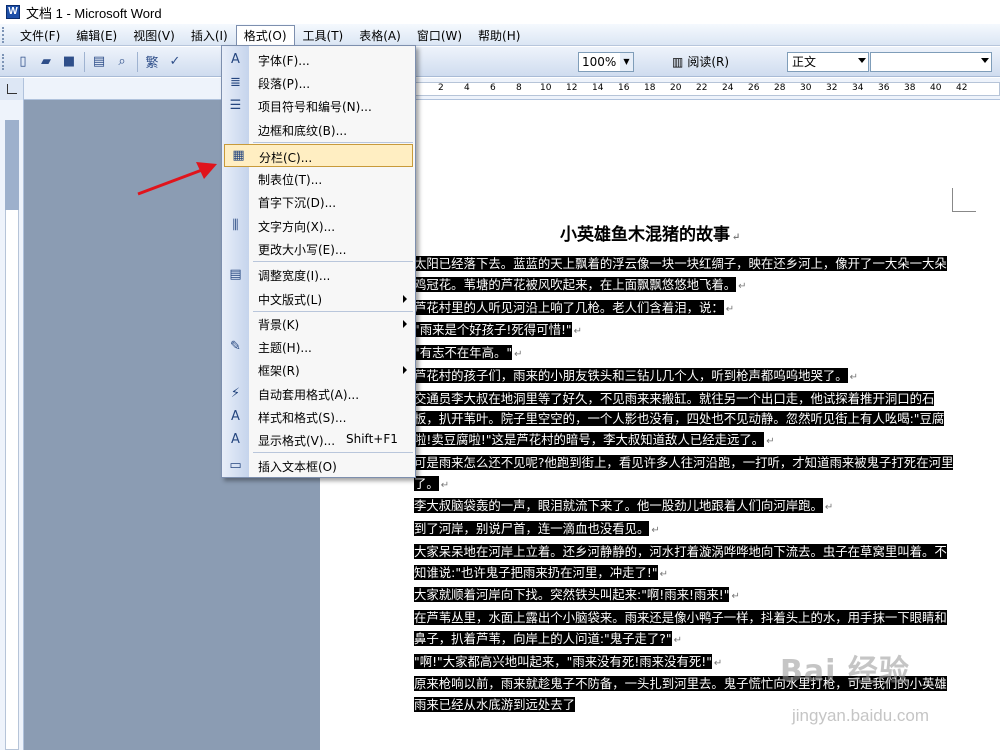 The height and width of the screenshot is (750, 1000). What do you see at coordinates (626, 62) in the screenshot?
I see `zoom-dropdown-icon: ▼` at bounding box center [626, 62].